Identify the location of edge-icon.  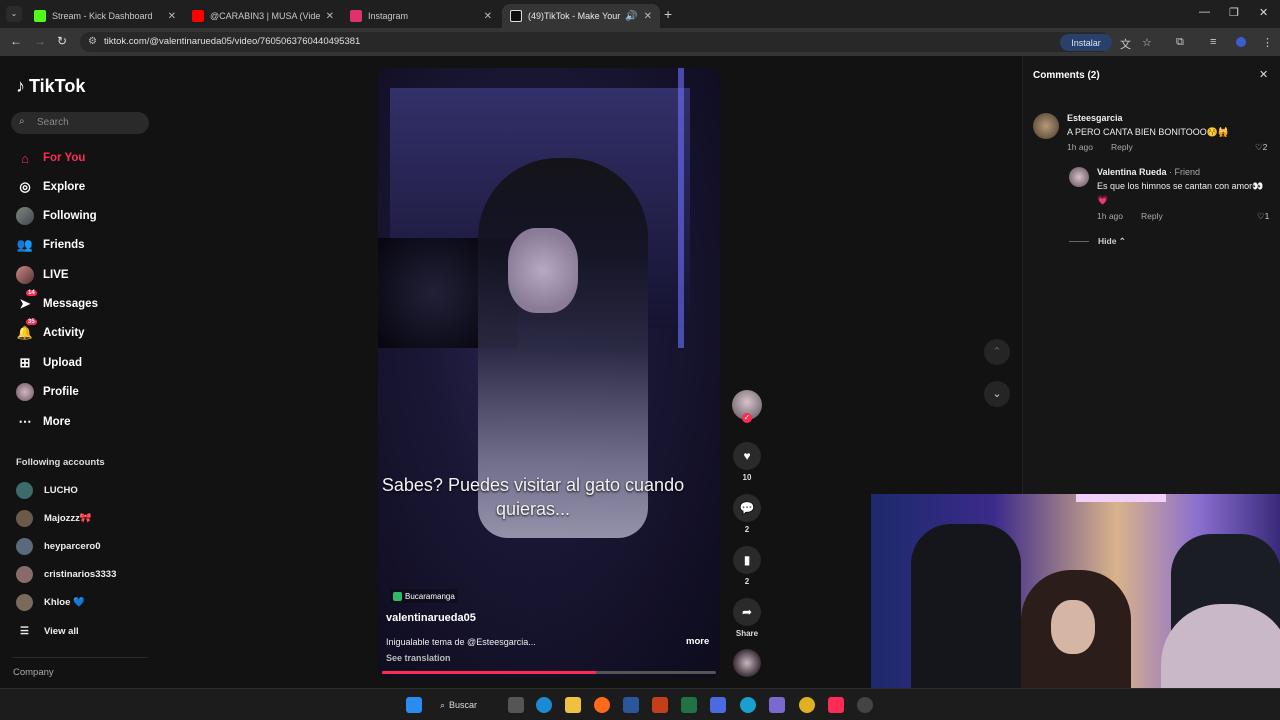
(544, 705).